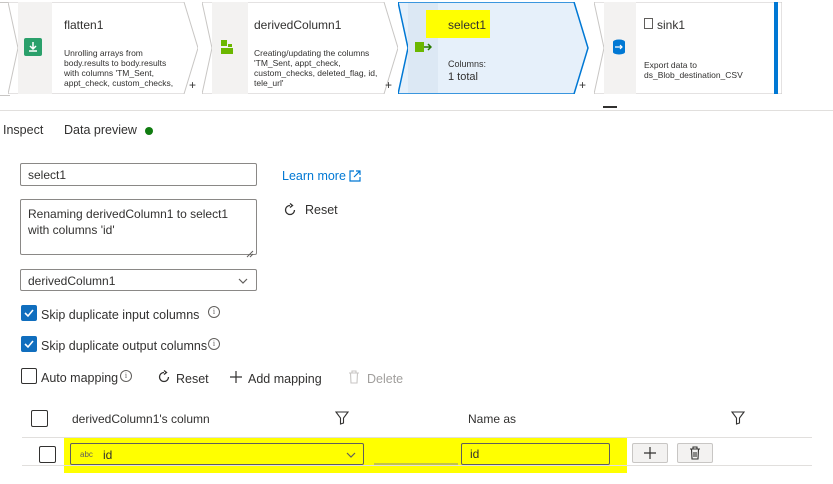 The image size is (833, 484). Describe the element at coordinates (227, 47) in the screenshot. I see `derived-column-icon` at that location.